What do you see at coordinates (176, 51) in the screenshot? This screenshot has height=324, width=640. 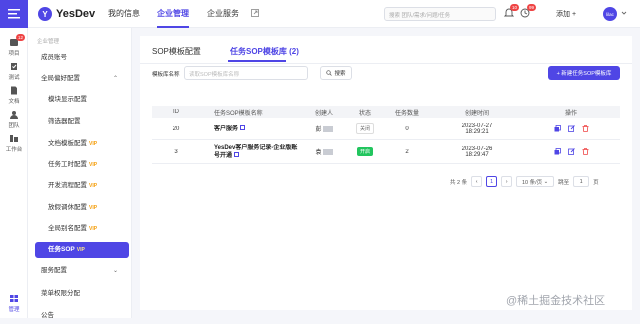 I see `tab-sop-template-config: SOP模板配置` at bounding box center [176, 51].